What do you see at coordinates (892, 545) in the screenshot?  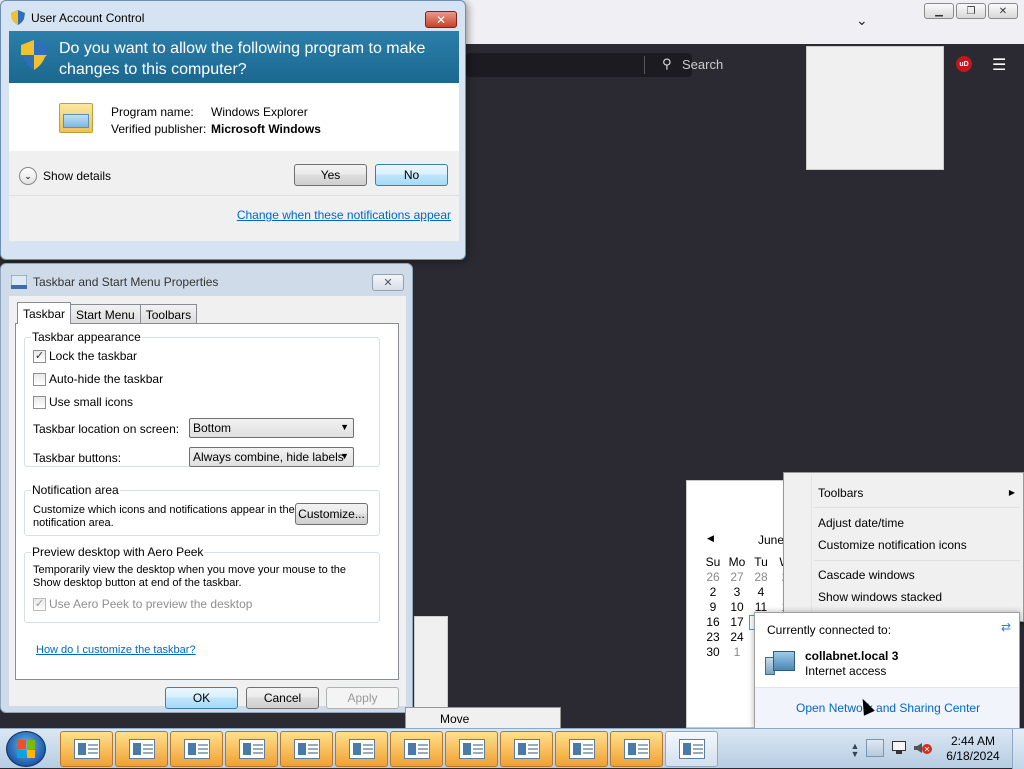 I see `menu-item-customize-notification-icons: Customize notification icons` at bounding box center [892, 545].